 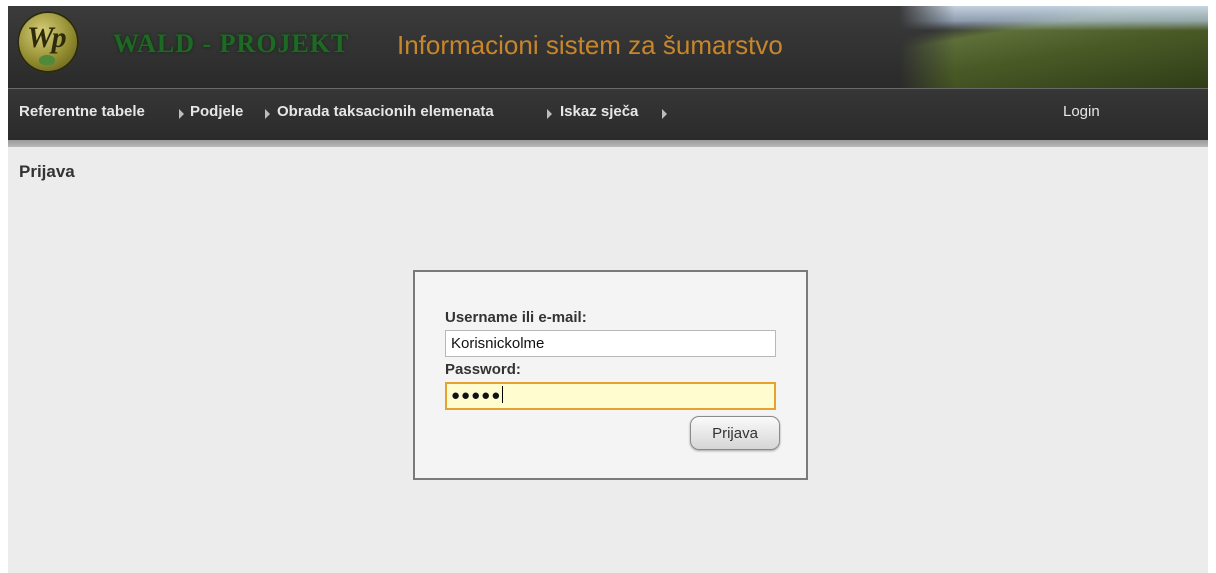 I want to click on nav-item-referentne-tabele: Referentne tabele, so click(x=82, y=111).